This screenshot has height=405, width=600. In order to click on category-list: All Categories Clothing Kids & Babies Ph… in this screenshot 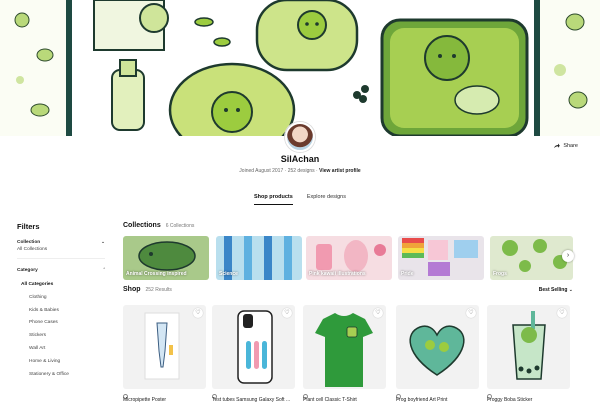, I will do `click(61, 330)`.